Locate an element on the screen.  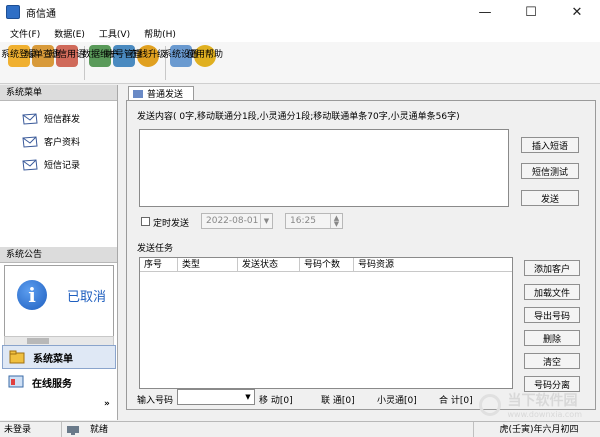
network-icon is located at coordinates (73, 430).